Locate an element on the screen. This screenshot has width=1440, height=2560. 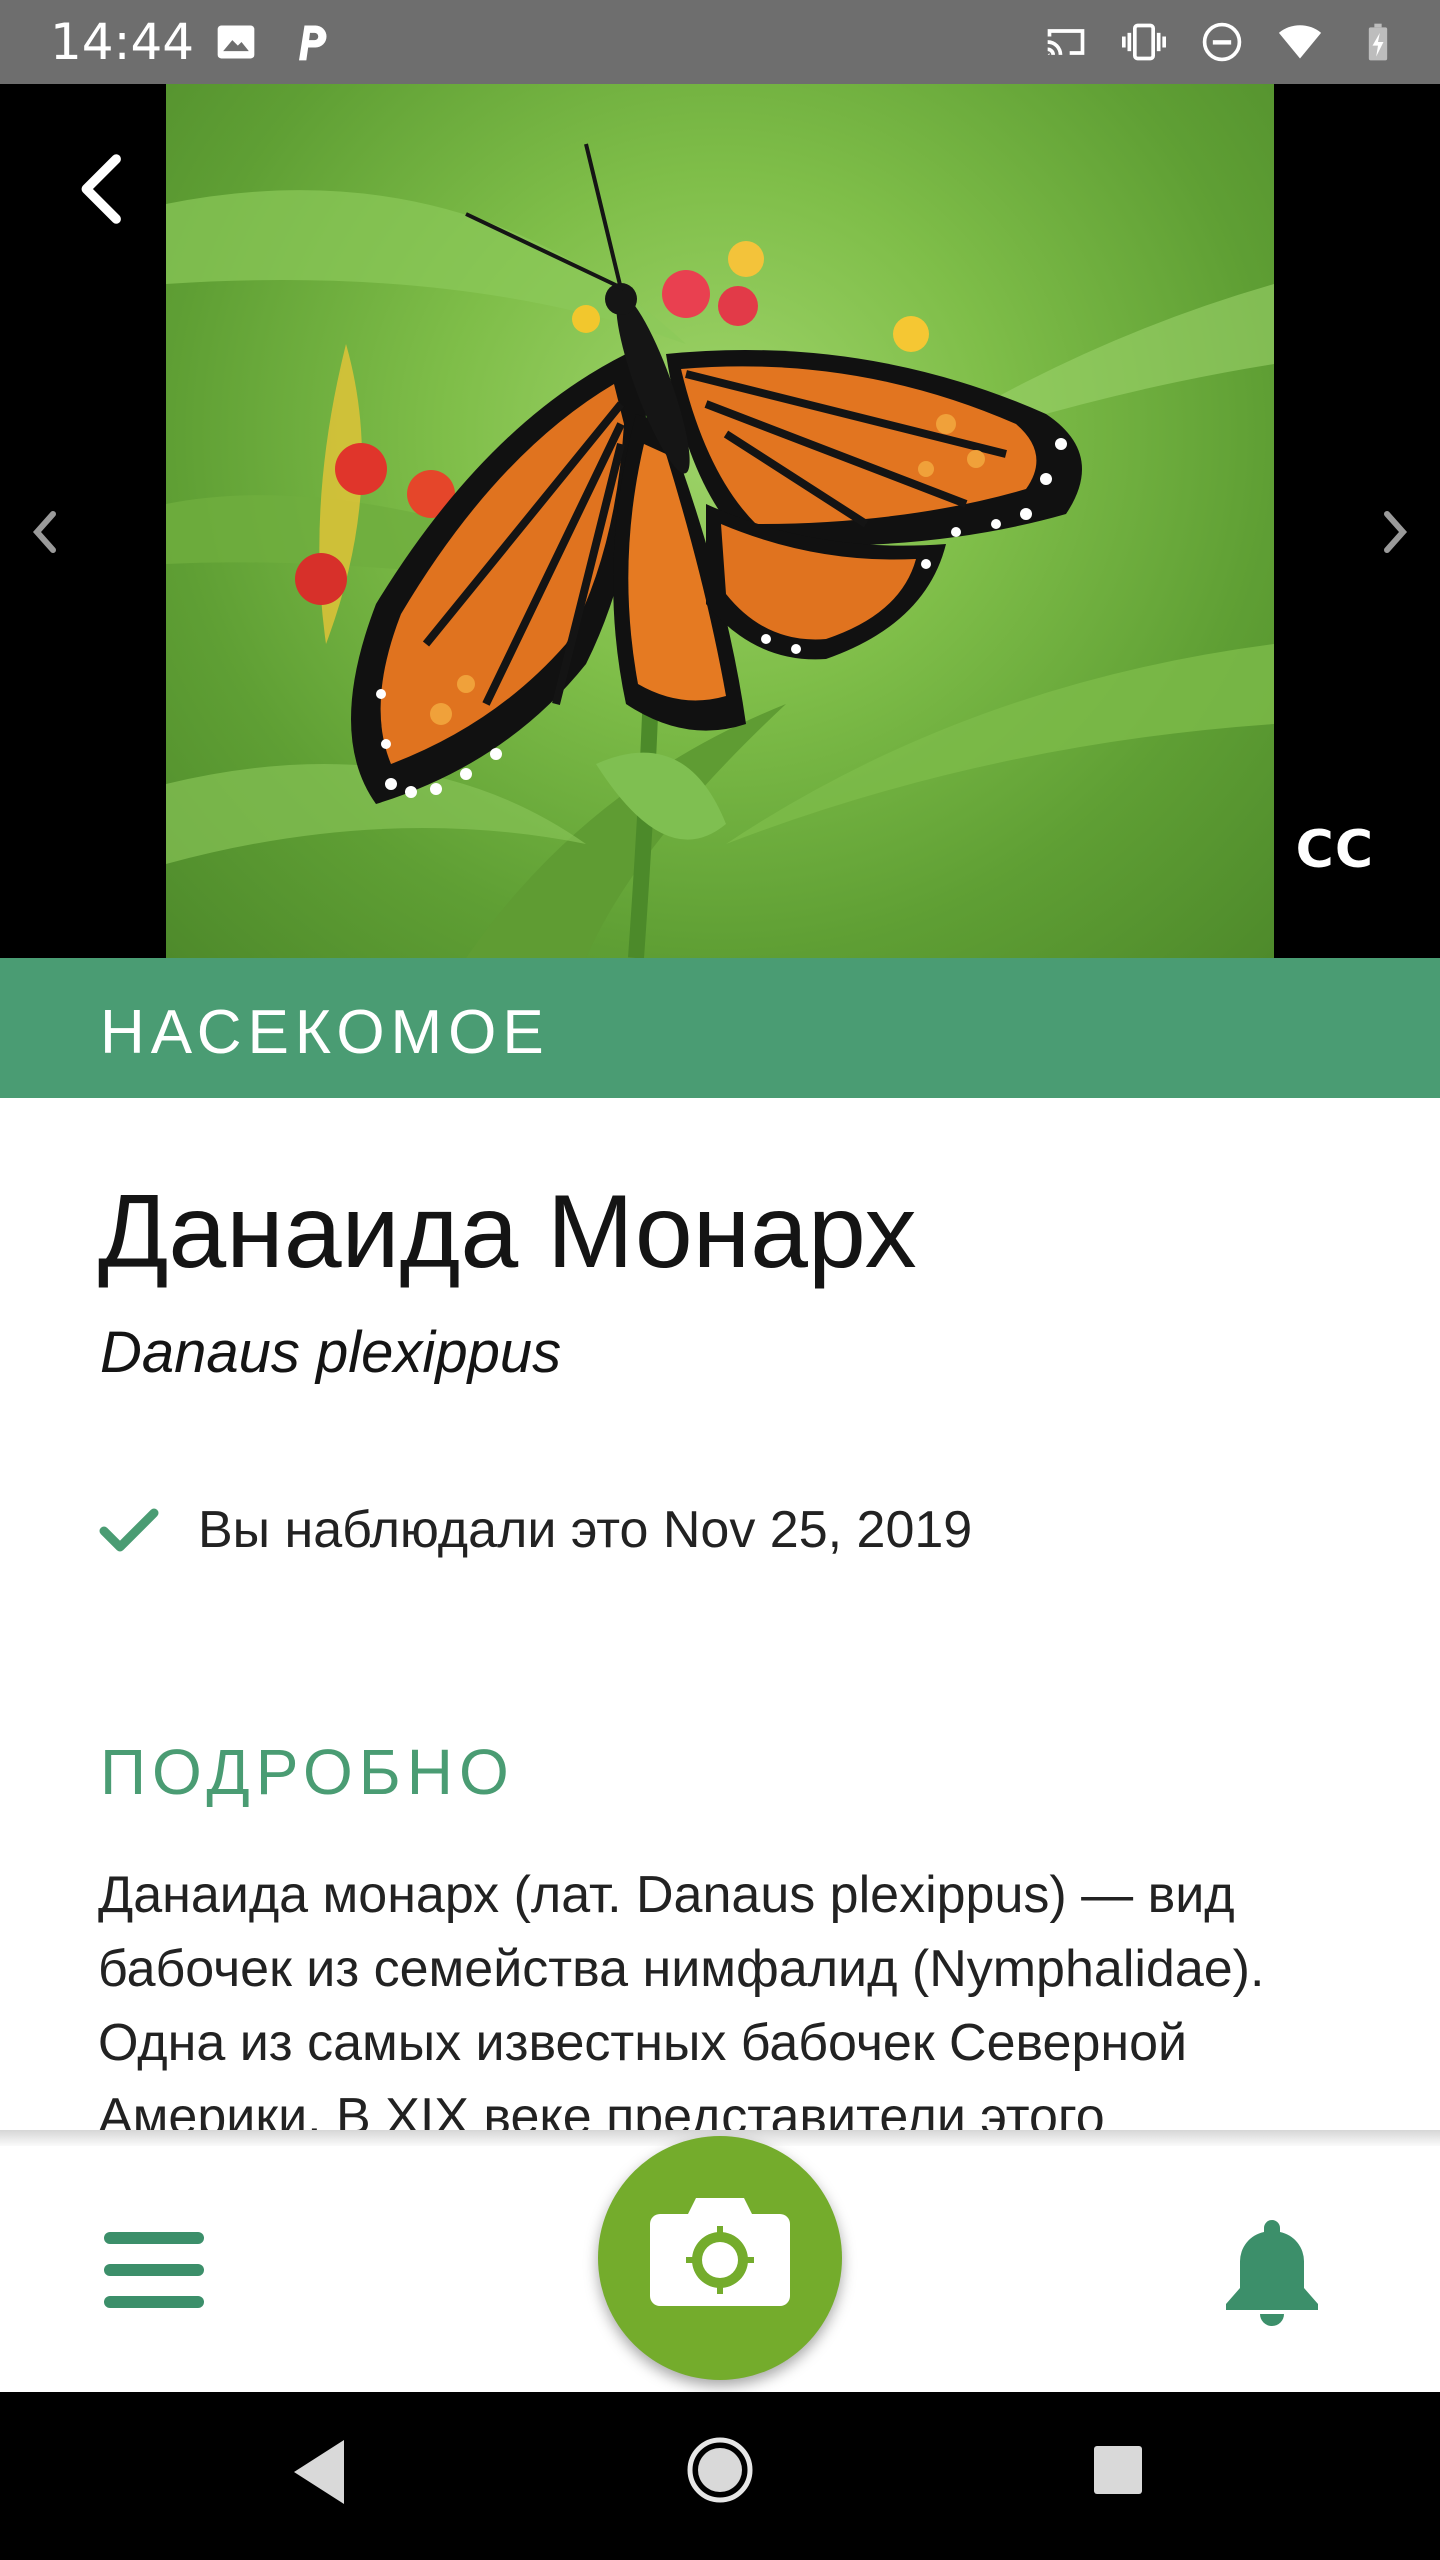
details-section-title: ПОДРОБНО is located at coordinates (307, 1772).